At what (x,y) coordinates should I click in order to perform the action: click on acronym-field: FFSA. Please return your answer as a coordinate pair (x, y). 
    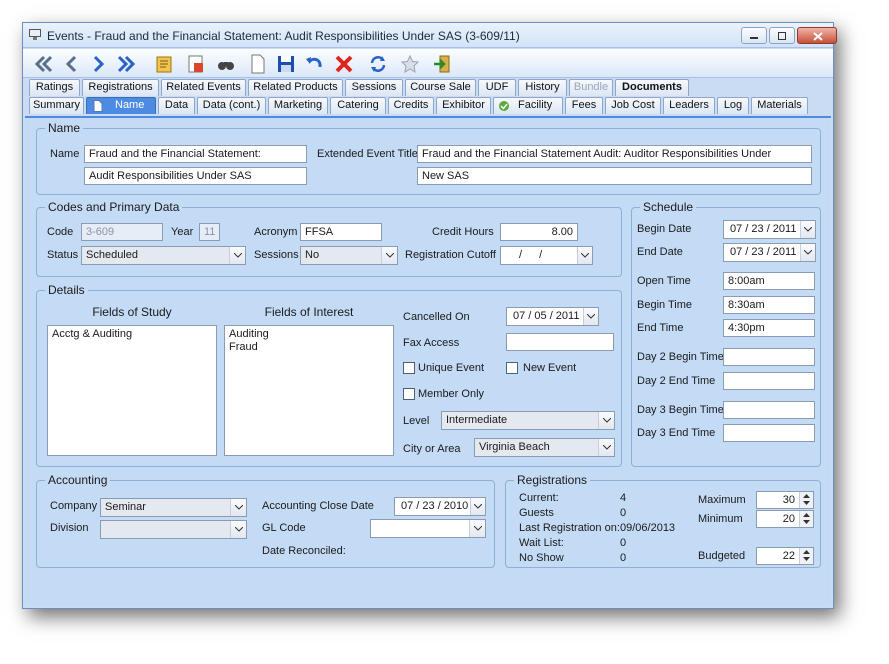
    Looking at the image, I should click on (341, 232).